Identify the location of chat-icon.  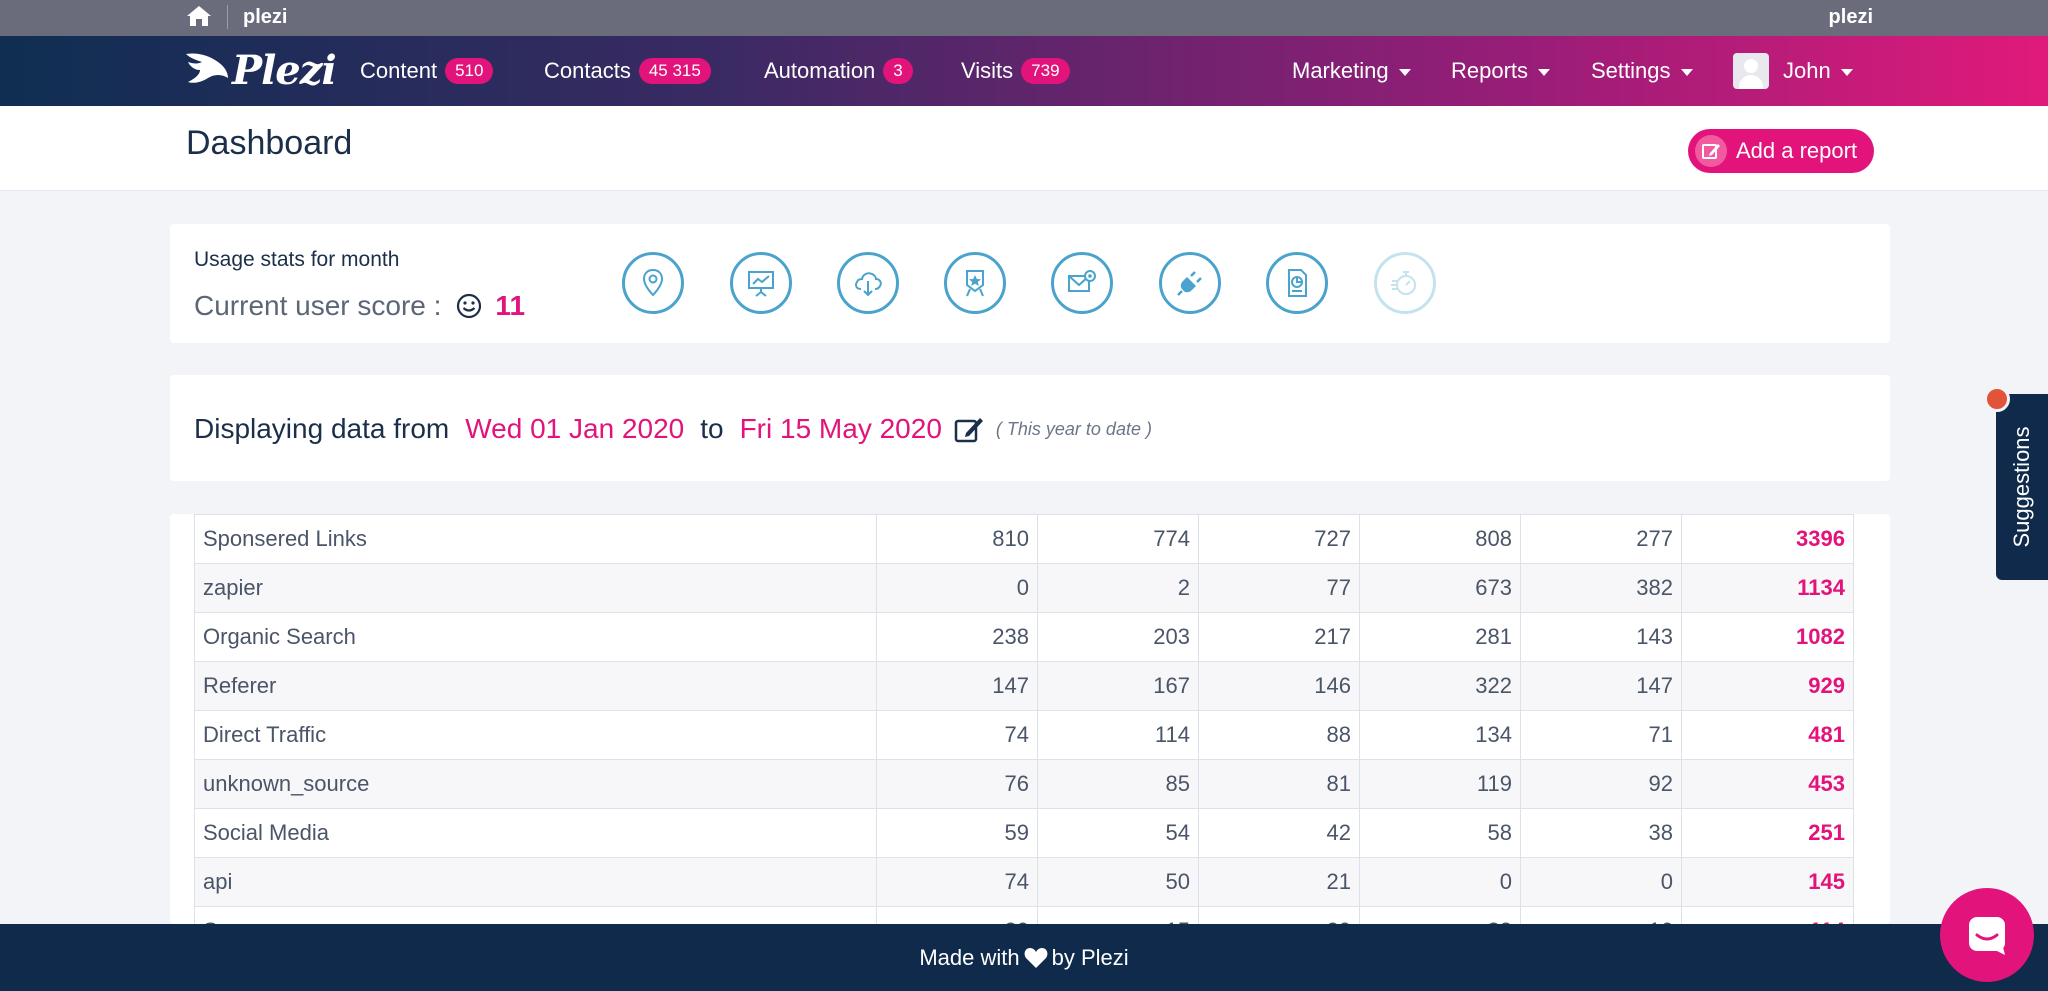
(1987, 936).